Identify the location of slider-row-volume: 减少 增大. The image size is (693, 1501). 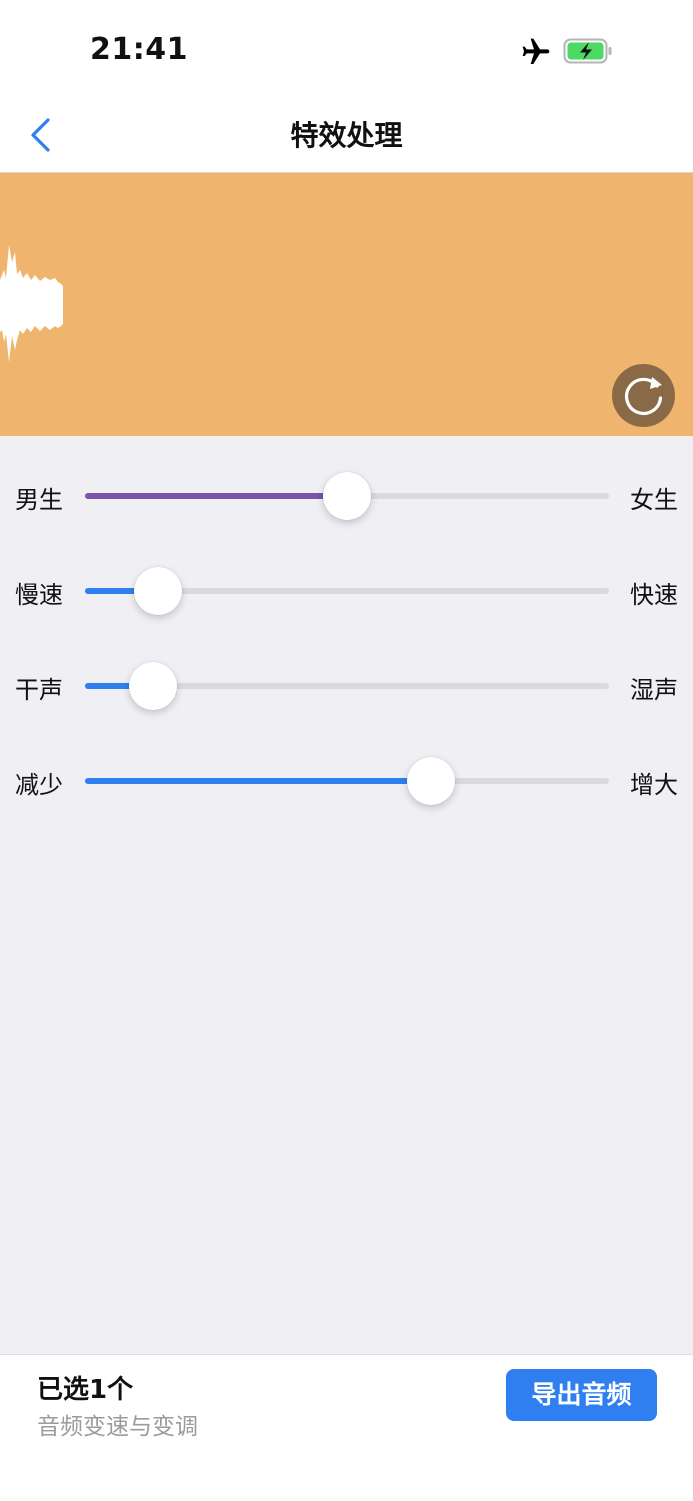
(346, 781).